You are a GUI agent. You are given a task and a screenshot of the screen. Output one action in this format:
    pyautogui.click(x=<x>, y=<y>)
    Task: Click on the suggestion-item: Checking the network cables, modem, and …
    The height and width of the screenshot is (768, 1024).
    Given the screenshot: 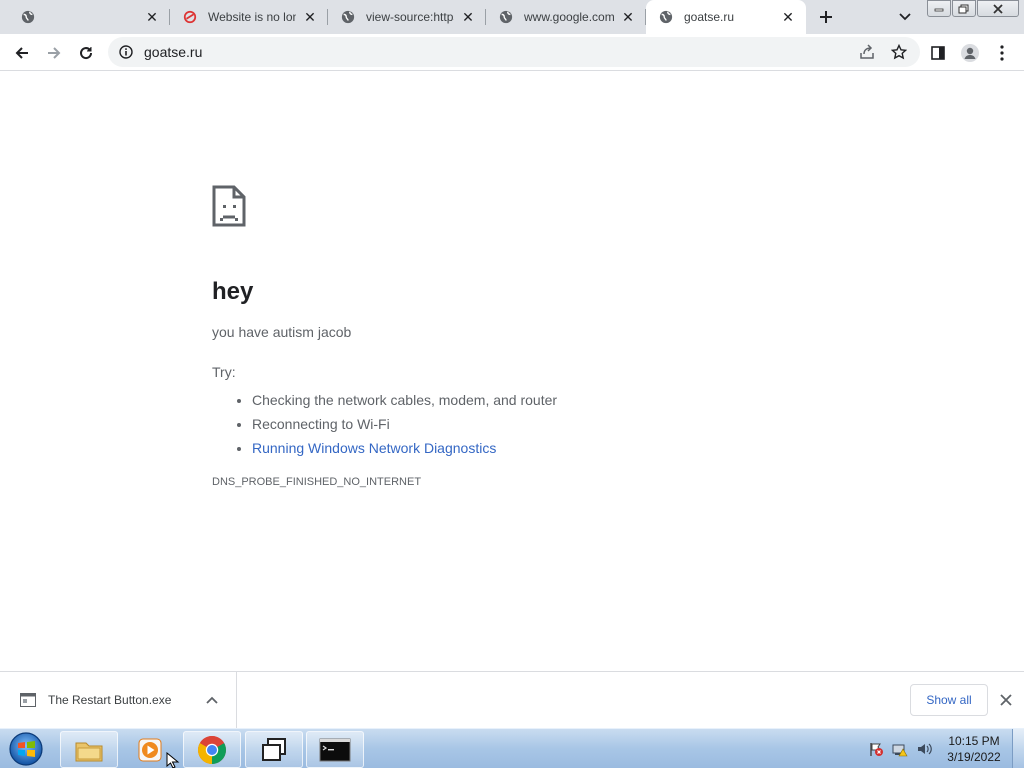 What is the action you would take?
    pyautogui.click(x=532, y=400)
    